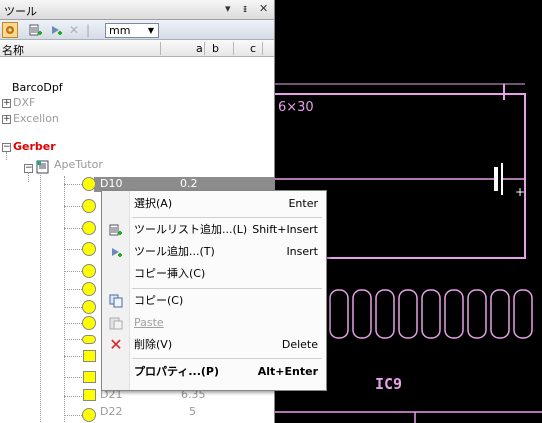  I want to click on menu-item-label: コピー(C), so click(159, 300).